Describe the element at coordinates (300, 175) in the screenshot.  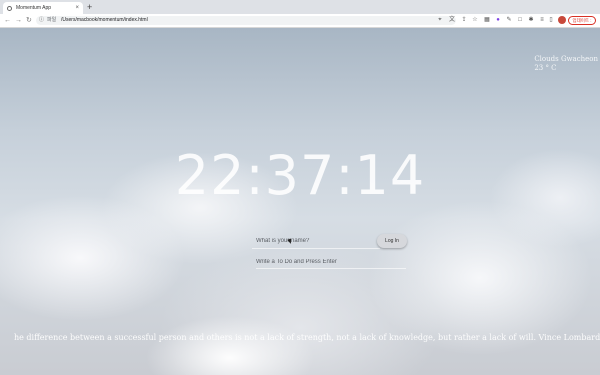
I see `clock: 22:37:14` at that location.